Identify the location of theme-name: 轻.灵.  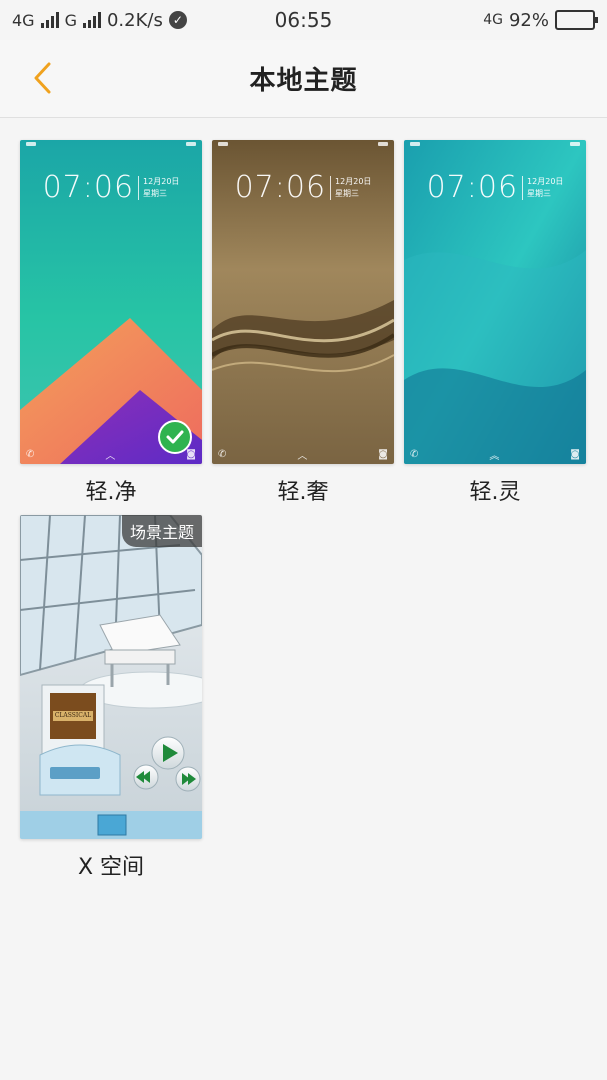
(495, 492).